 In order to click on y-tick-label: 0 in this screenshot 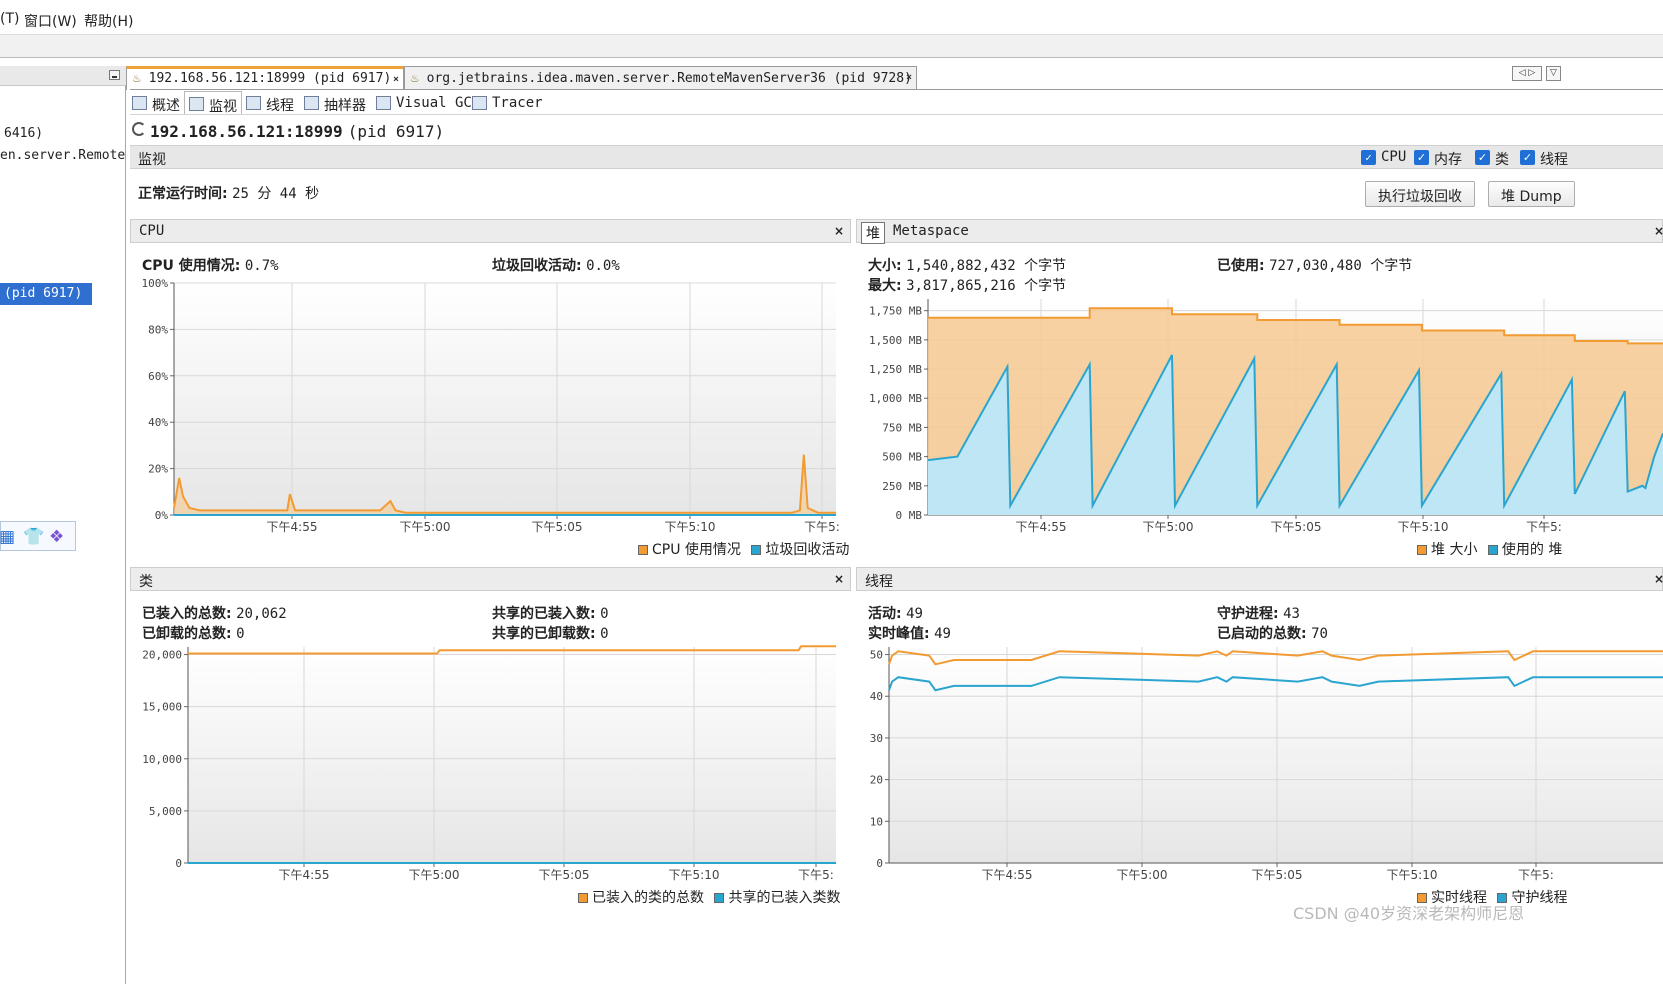, I will do `click(879, 863)`.